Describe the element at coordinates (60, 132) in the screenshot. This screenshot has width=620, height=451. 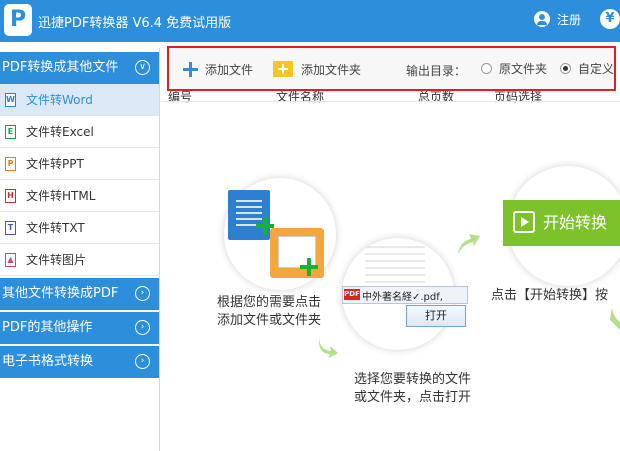
I see `sidebar-item-label: 文件转Excel` at that location.